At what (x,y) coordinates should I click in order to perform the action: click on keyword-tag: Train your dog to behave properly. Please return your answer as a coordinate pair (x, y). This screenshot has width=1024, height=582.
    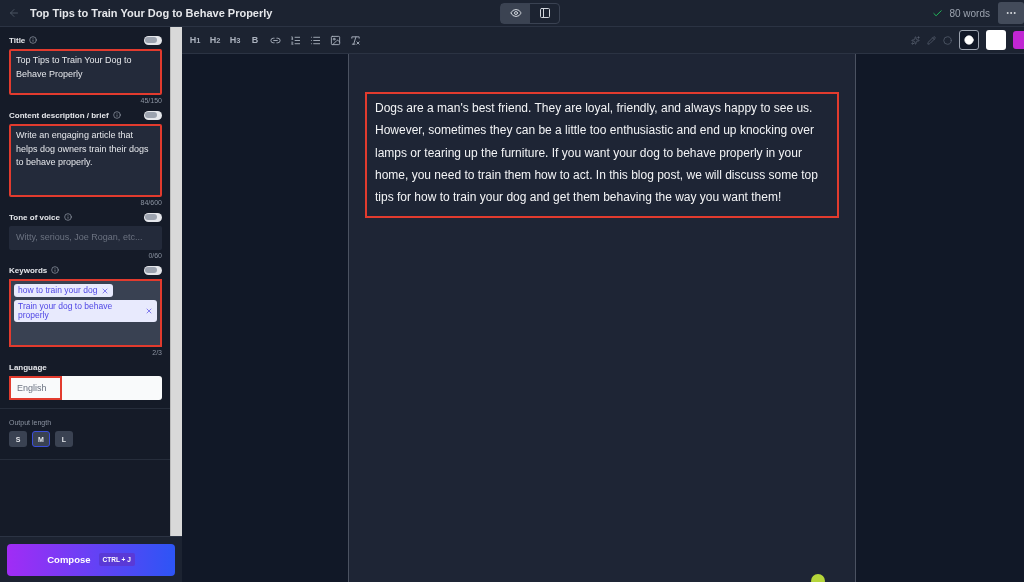
    Looking at the image, I should click on (85, 311).